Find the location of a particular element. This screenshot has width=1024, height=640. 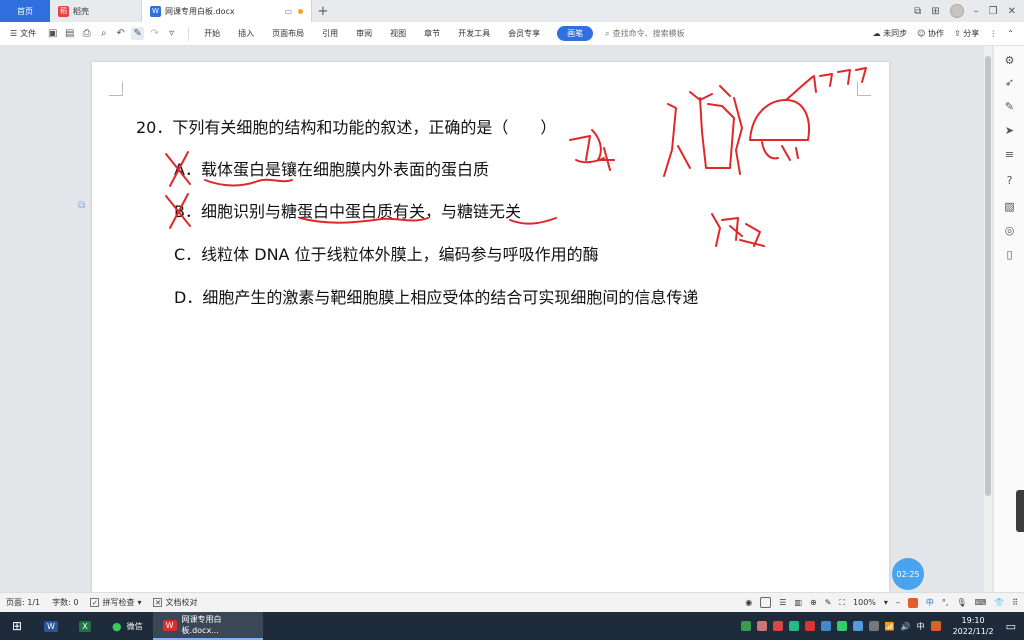

more-icon: ⋮ is located at coordinates (993, 33).